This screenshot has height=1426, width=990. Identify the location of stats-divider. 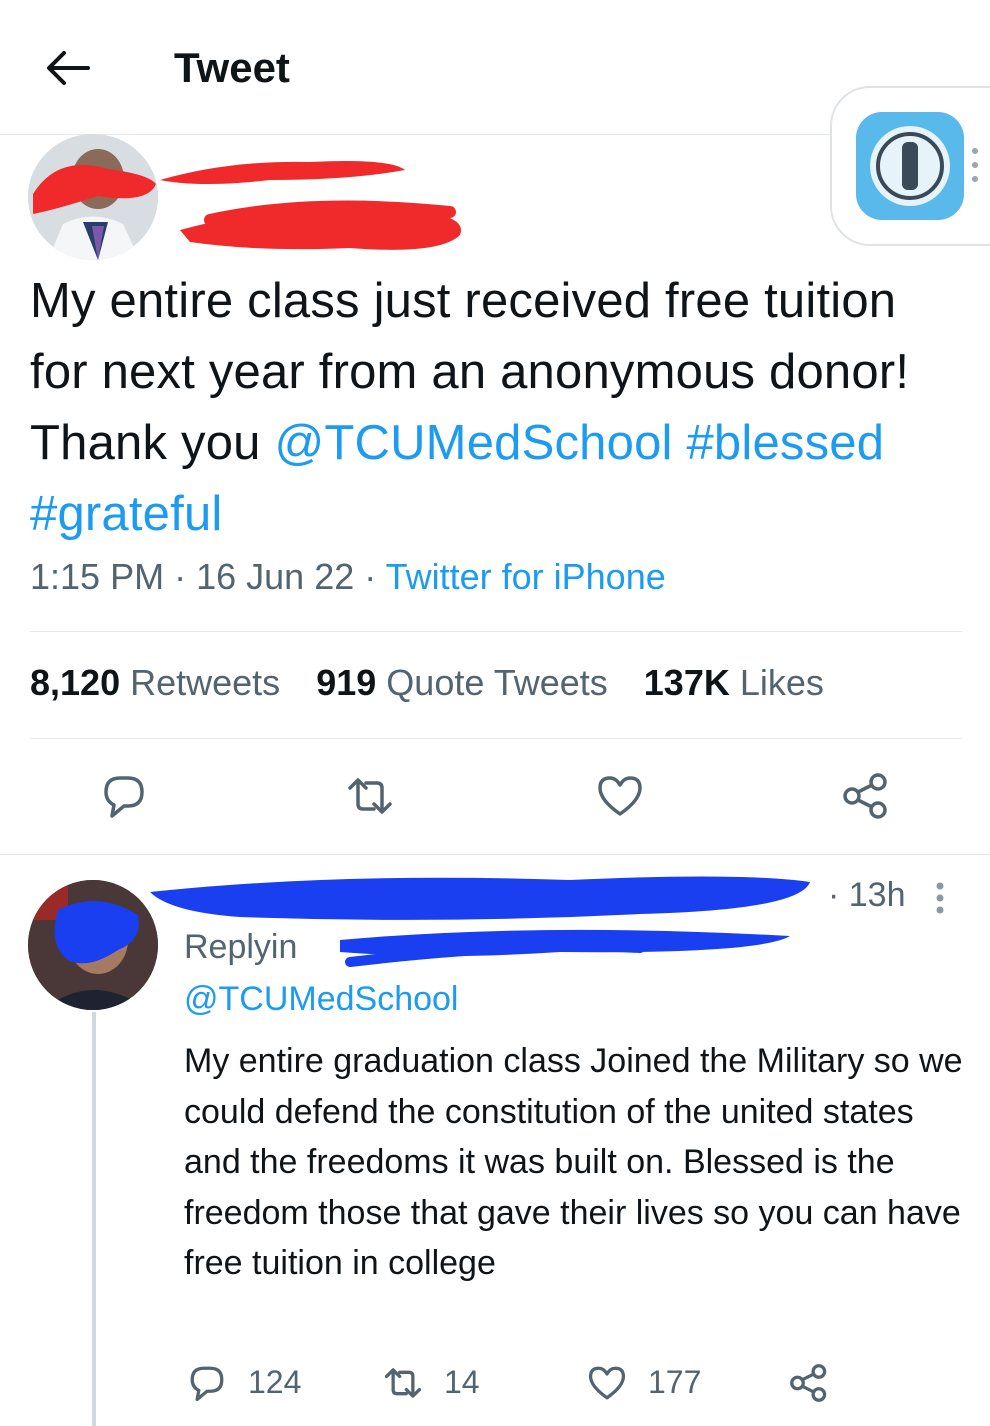
(496, 738).